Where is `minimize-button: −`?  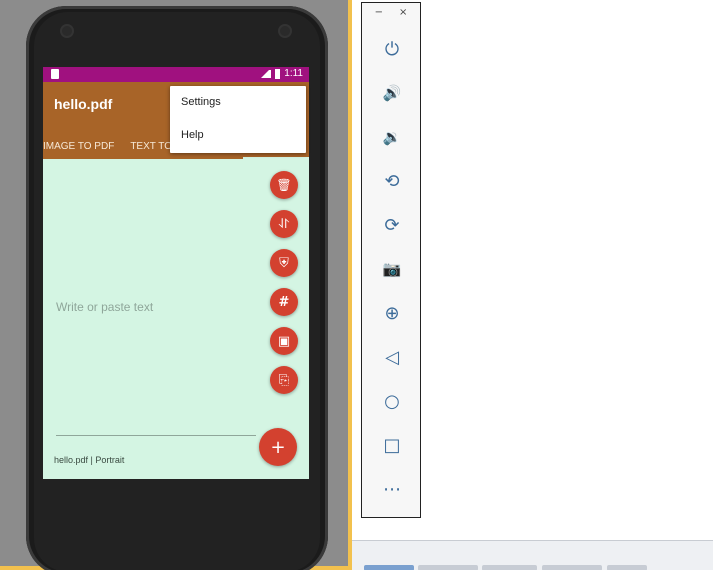
minimize-button: − is located at coordinates (379, 16).